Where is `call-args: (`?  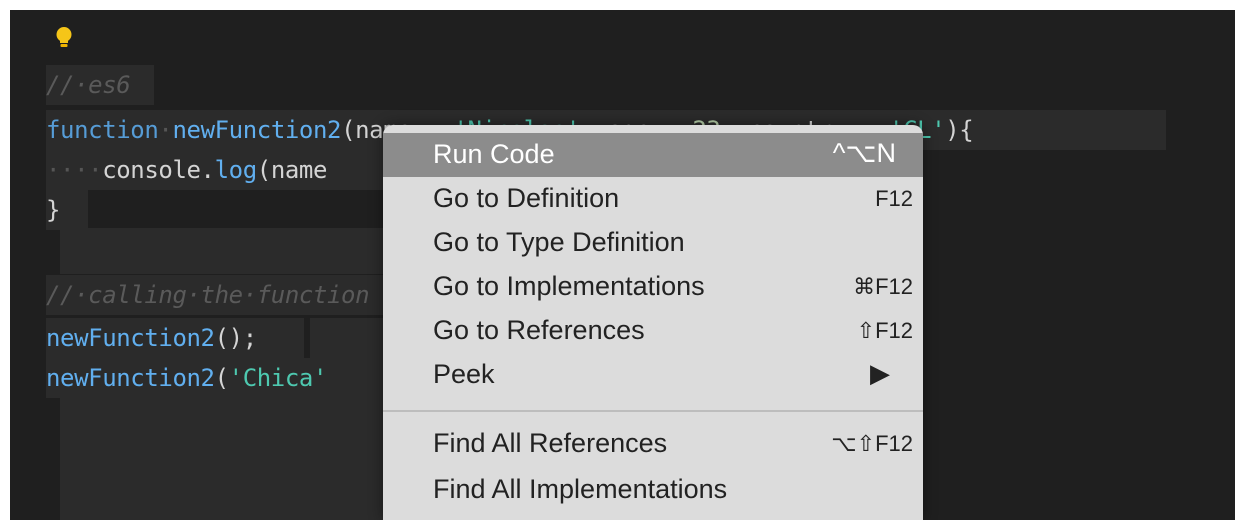
call-args: ( is located at coordinates (221, 378).